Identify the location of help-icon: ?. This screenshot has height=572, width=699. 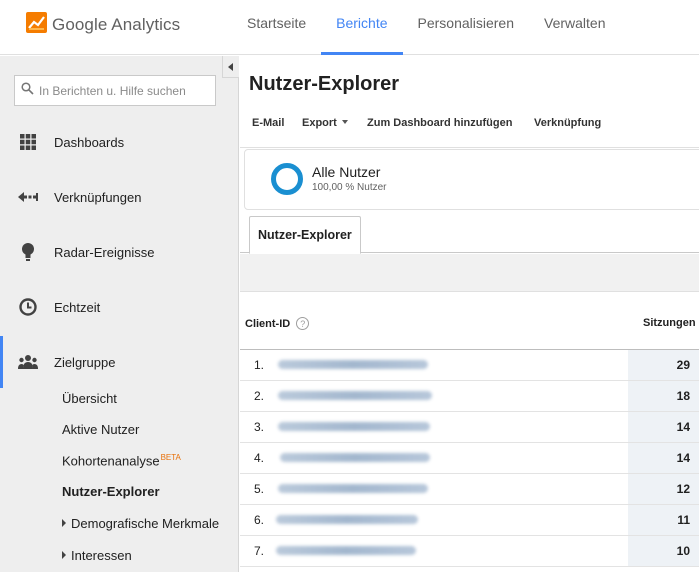
(303, 323).